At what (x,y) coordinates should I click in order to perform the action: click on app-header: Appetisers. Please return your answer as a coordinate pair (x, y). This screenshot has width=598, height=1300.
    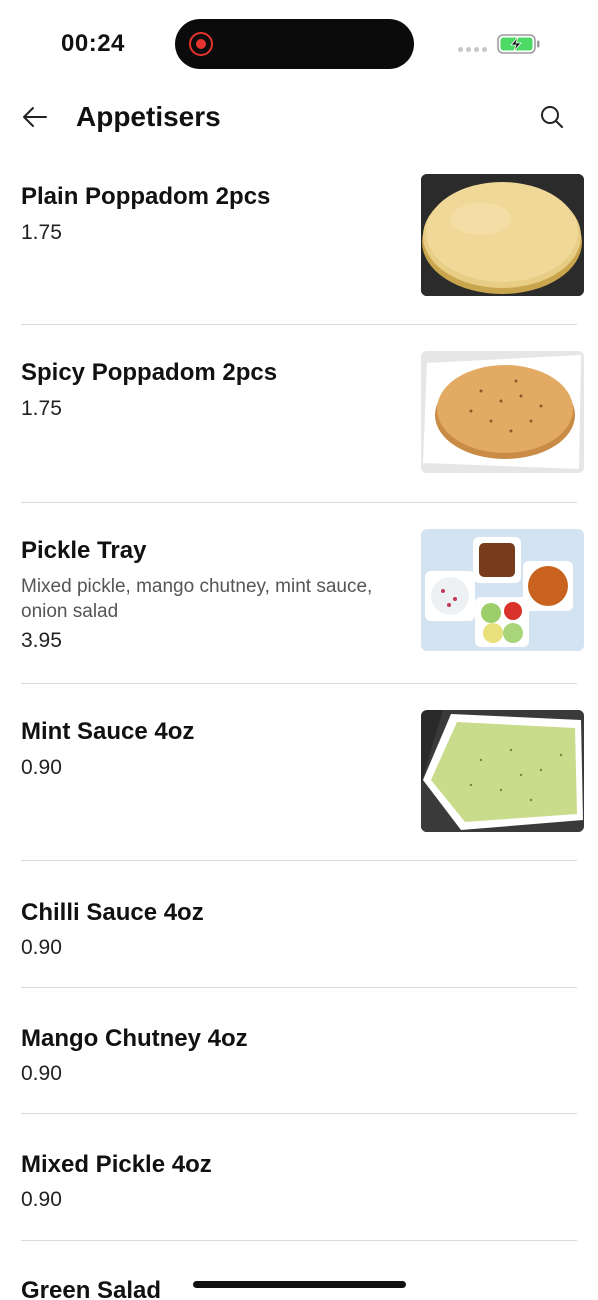
    Looking at the image, I should click on (299, 117).